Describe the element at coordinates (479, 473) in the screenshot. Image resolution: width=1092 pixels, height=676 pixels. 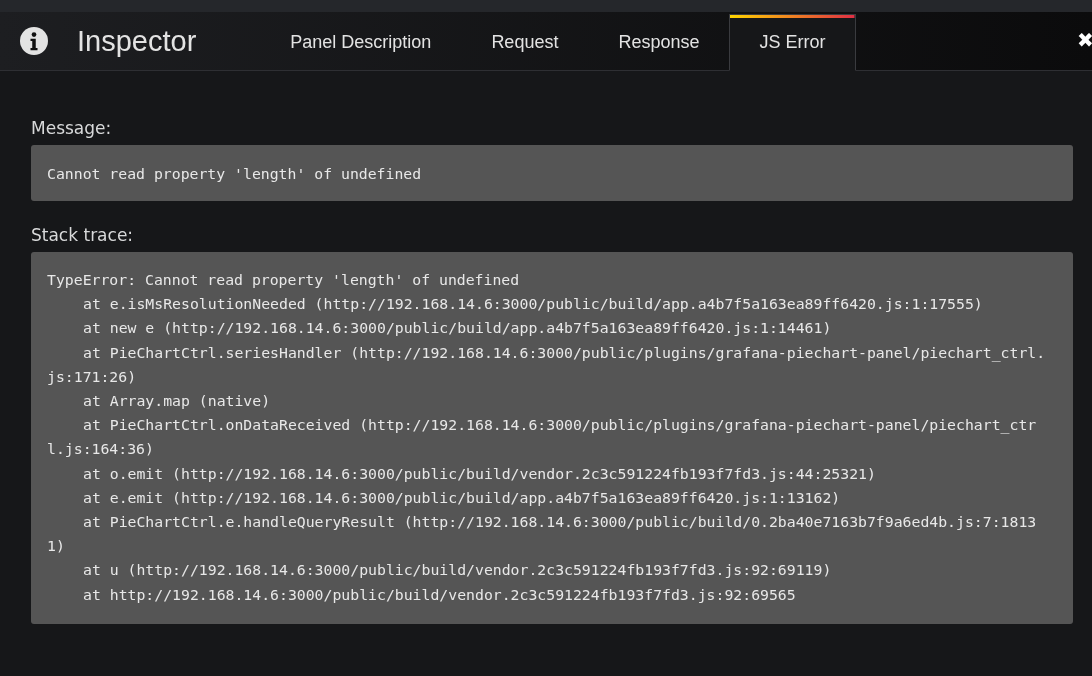
I see `stack-trace-line: at o.emit (http://192.168.14.6:3000/public/build/vendor.2c3c591224fb193f7fd3.js:44:25321)` at that location.